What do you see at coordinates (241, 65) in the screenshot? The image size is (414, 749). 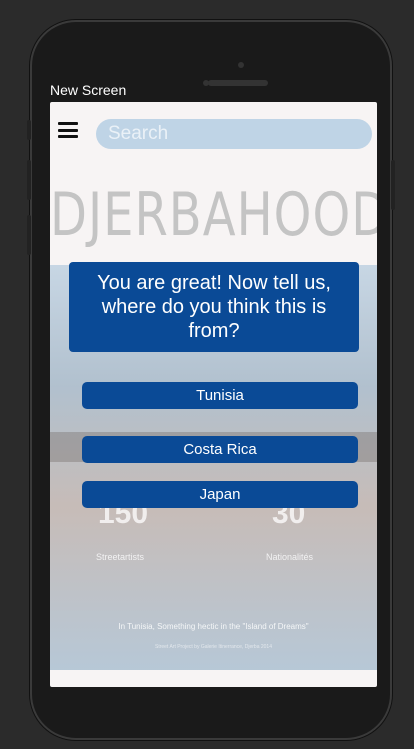 I see `front-camera` at bounding box center [241, 65].